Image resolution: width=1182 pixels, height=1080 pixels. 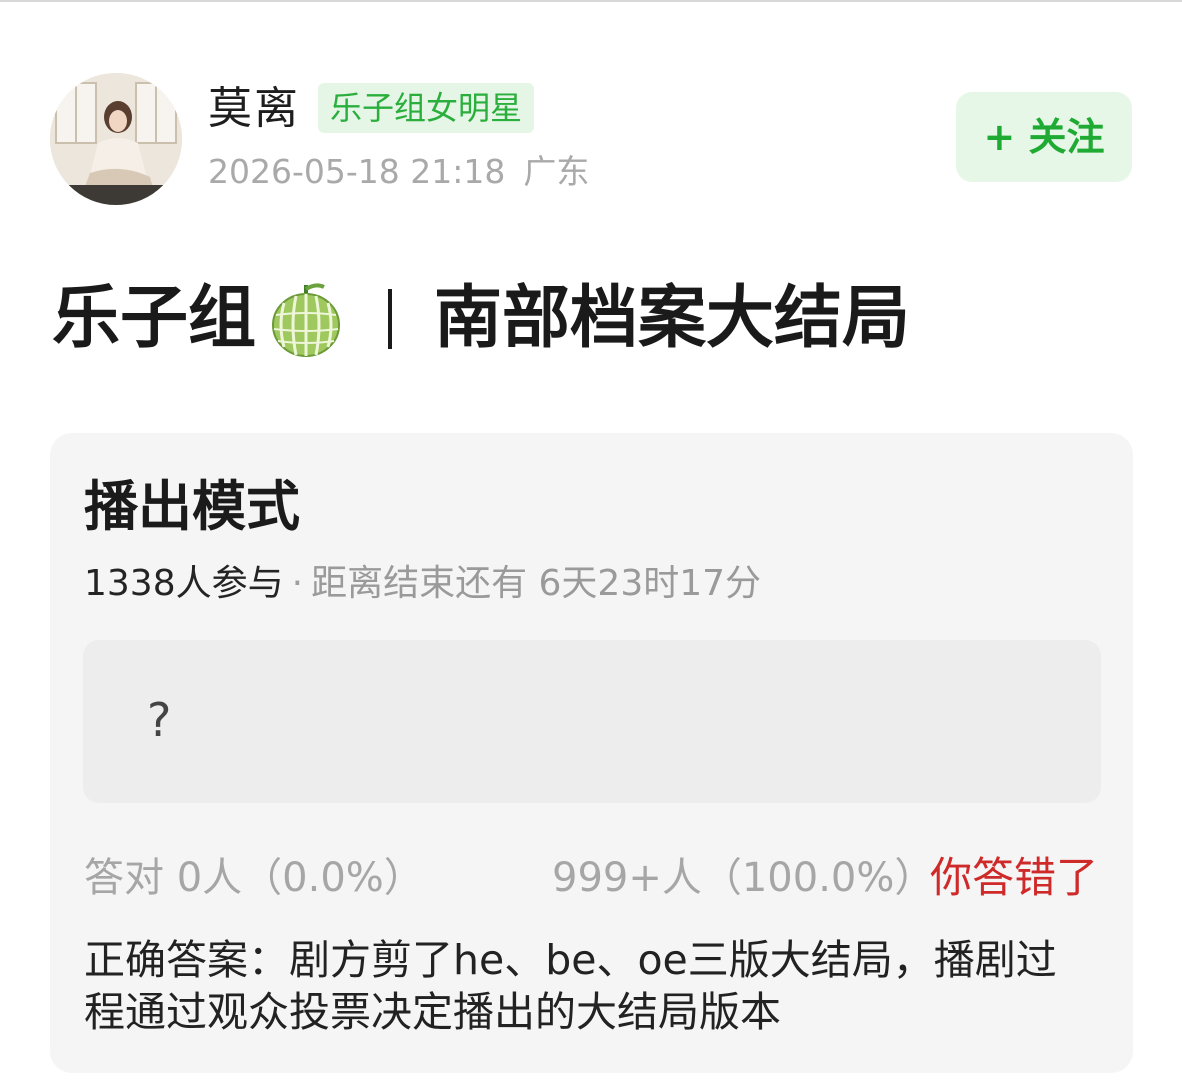 What do you see at coordinates (426, 108) in the screenshot?
I see `author-badge: 乐子组女明星` at bounding box center [426, 108].